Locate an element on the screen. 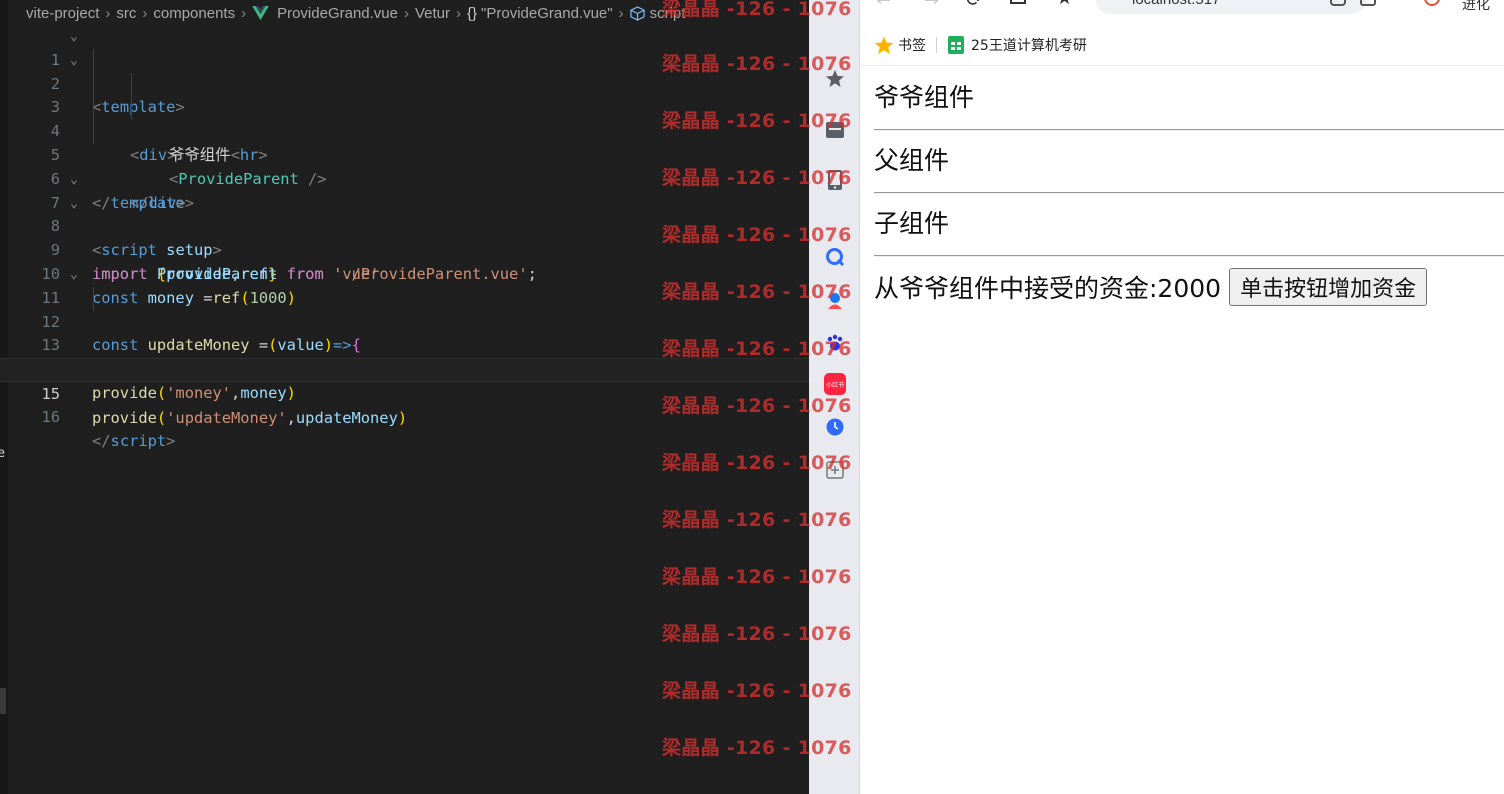 This screenshot has width=1504, height=794. money-row: 从爷爷组件中接受的资金:2000 单击按钮增加资金 is located at coordinates (1189, 287).